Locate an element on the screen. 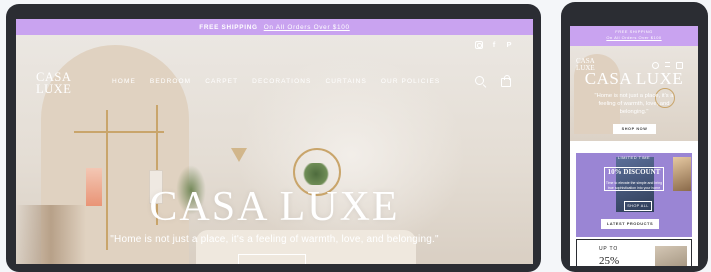 This screenshot has height=272, width=711. nav-item-our-policies: OUR POLICIES is located at coordinates (410, 81).